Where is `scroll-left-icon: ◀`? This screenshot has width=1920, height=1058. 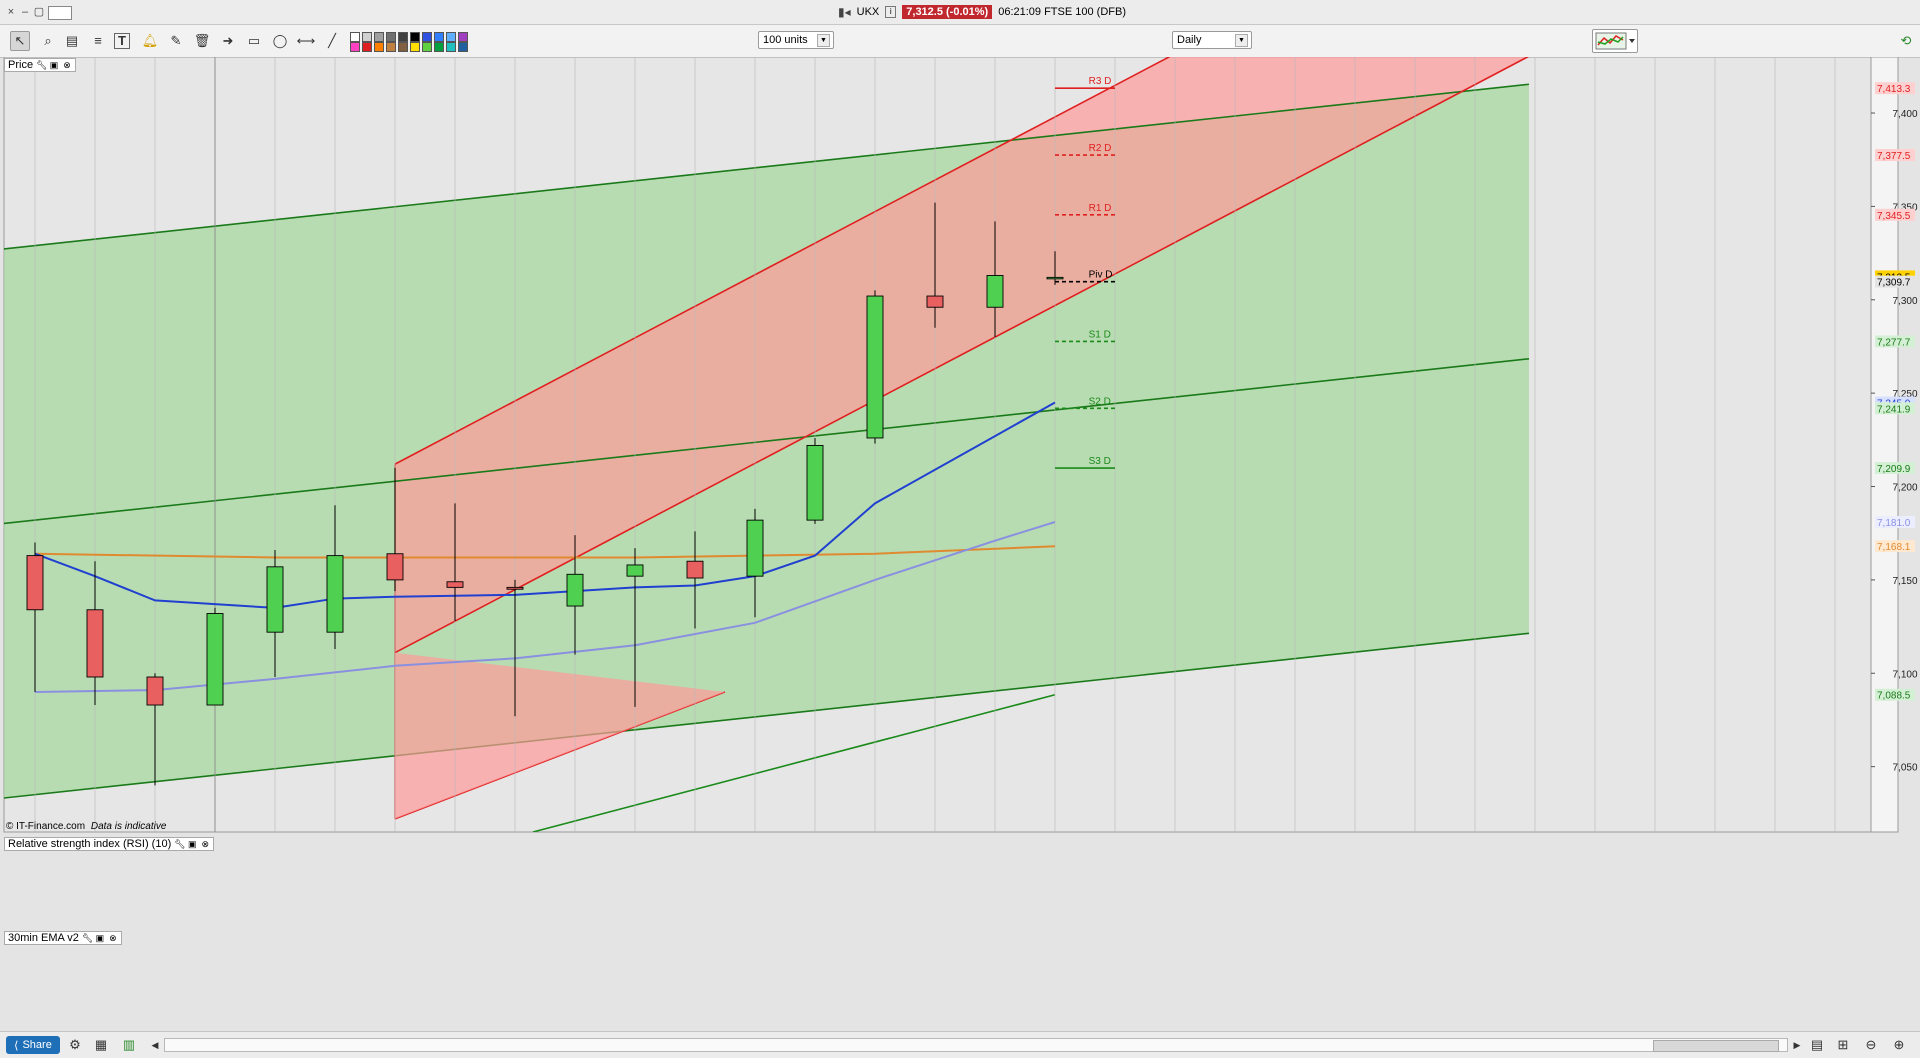
scroll-left-icon: ◀ is located at coordinates (155, 1045).